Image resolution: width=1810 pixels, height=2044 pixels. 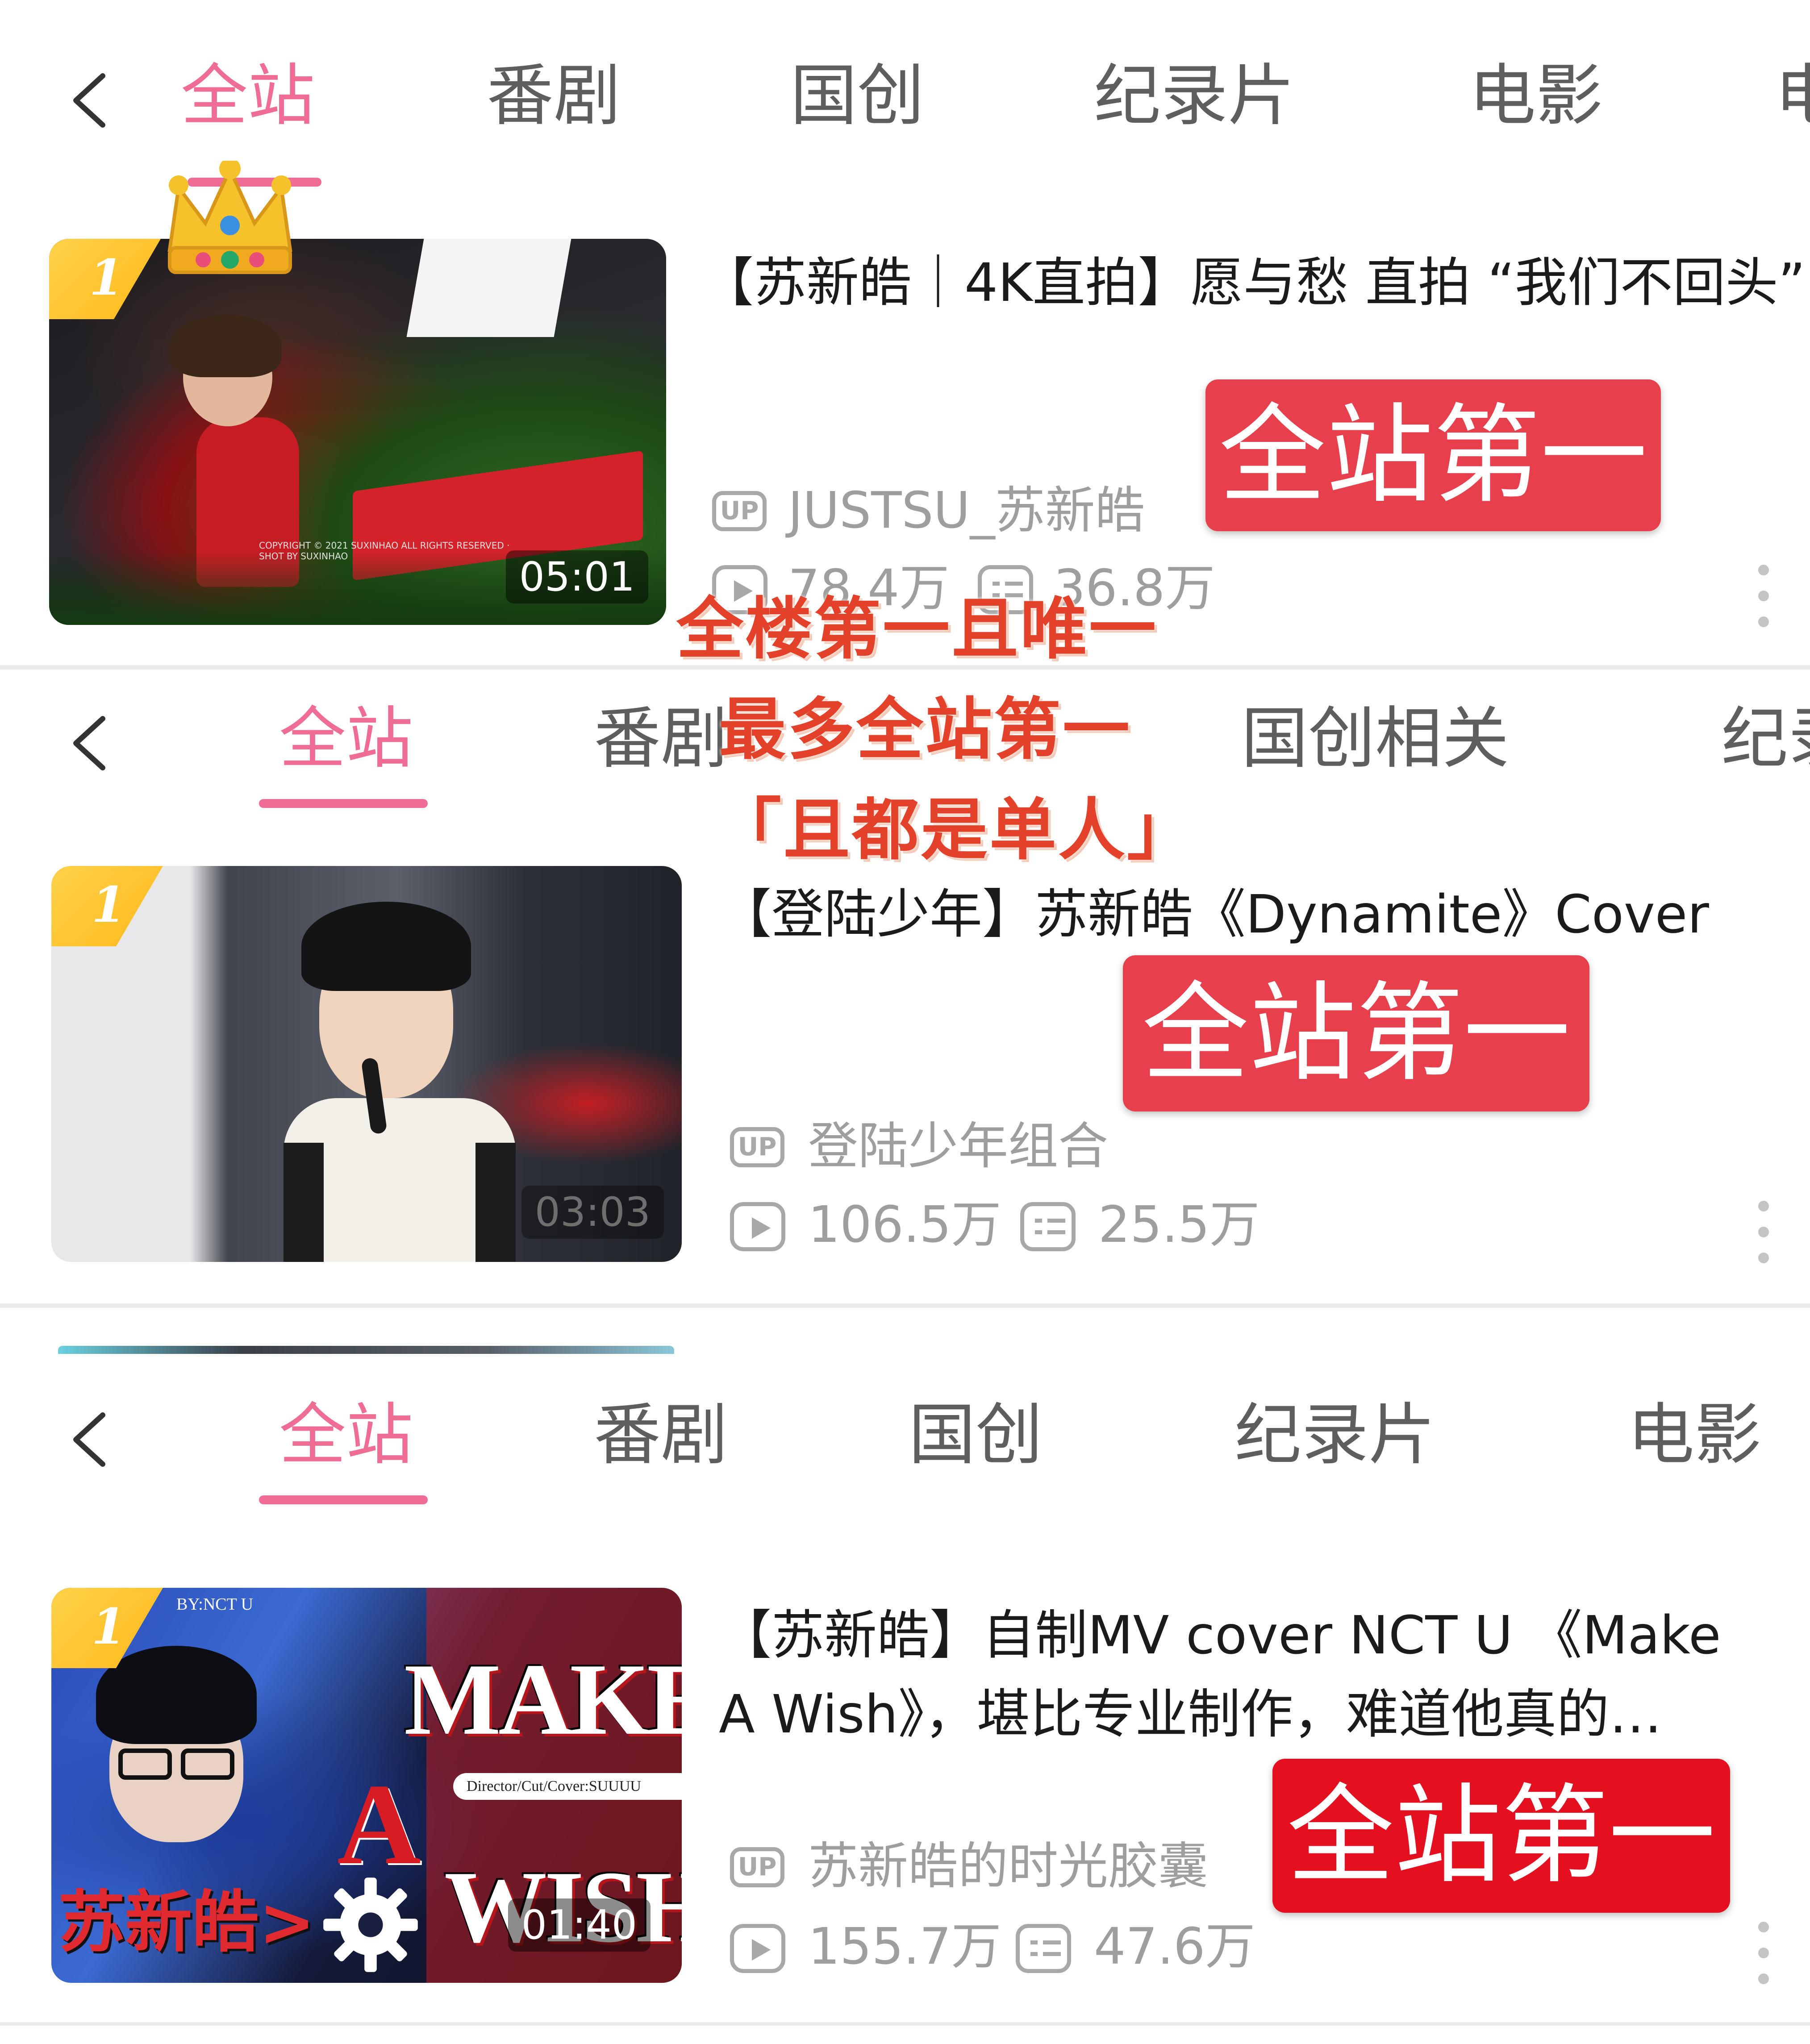 What do you see at coordinates (579, 1925) in the screenshot?
I see `video-duration: 01:40` at bounding box center [579, 1925].